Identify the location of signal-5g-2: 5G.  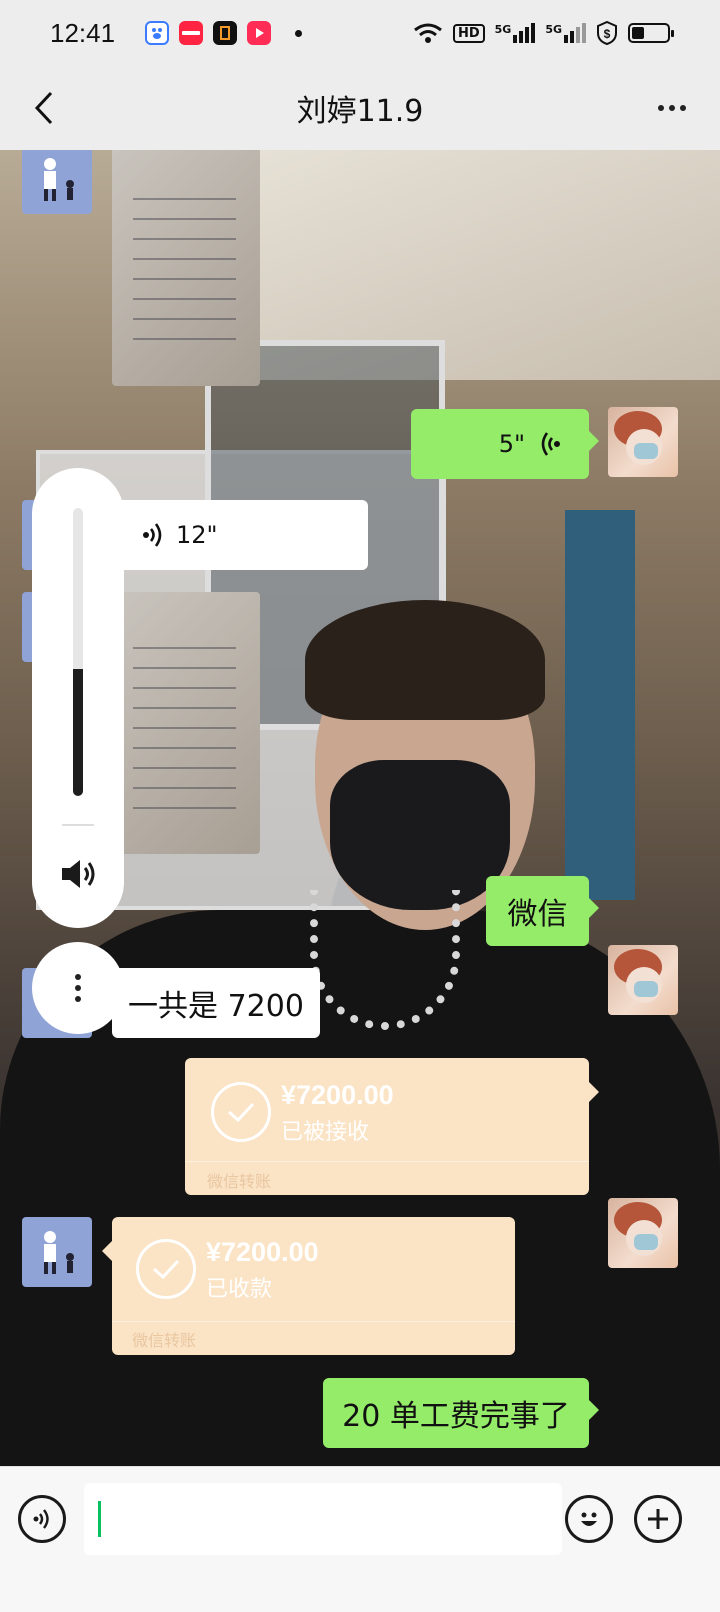
(565, 33).